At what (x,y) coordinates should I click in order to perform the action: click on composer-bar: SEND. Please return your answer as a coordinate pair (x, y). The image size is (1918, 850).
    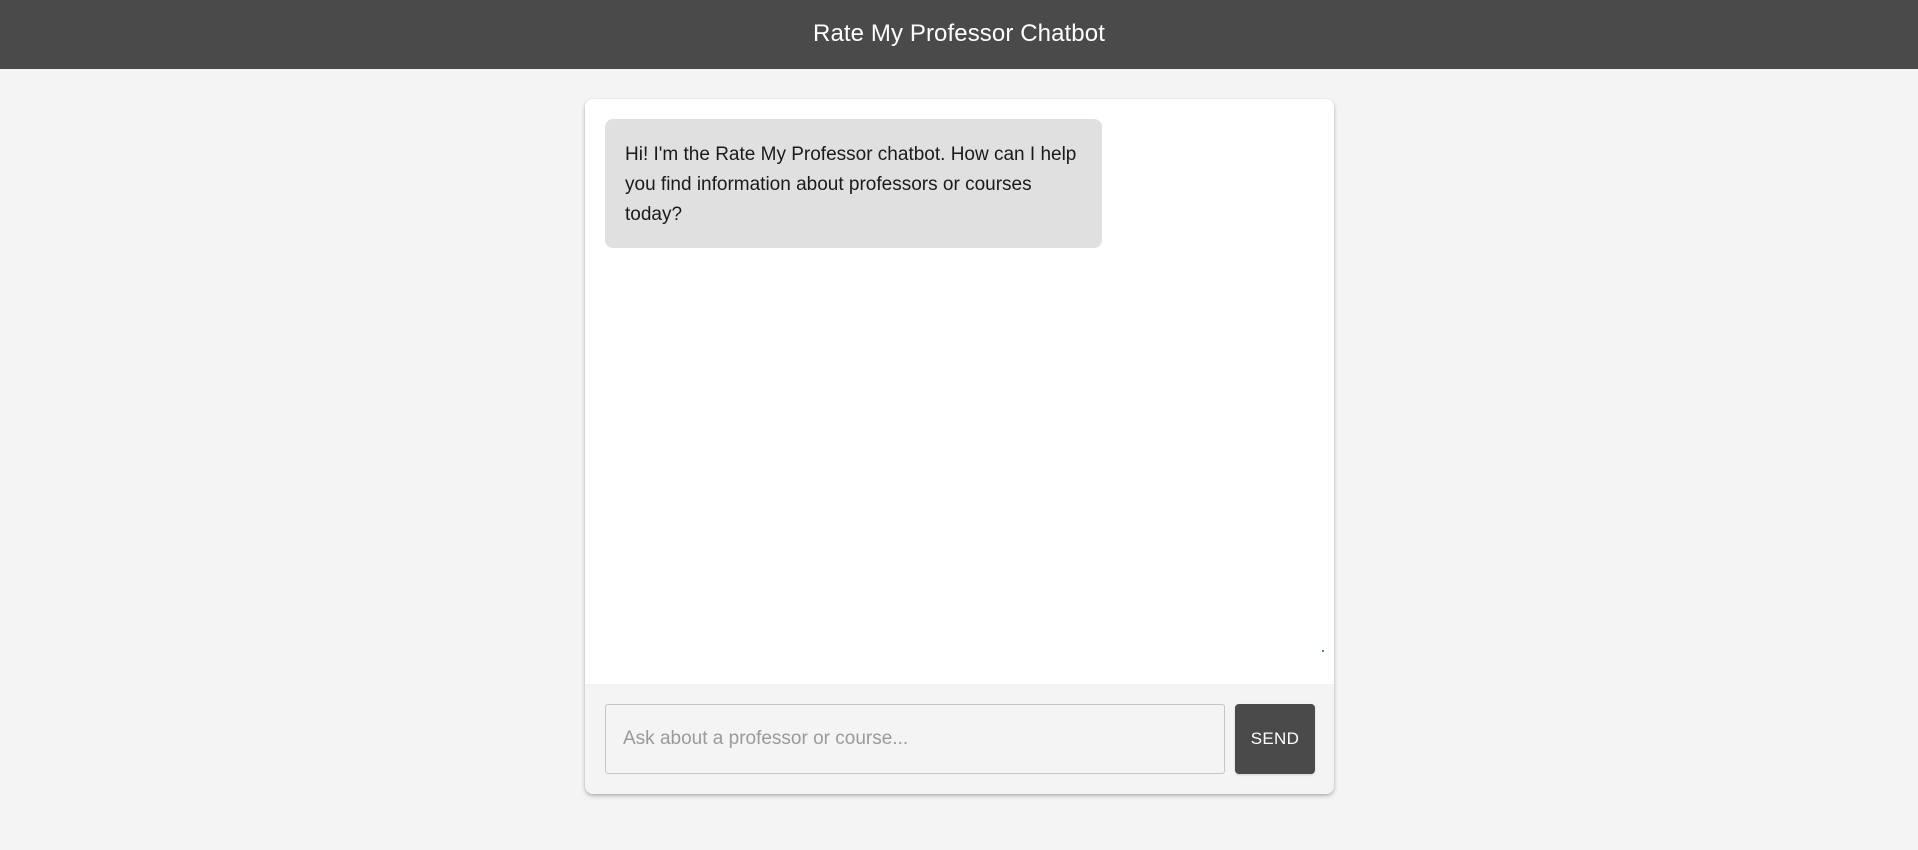
    Looking at the image, I should click on (959, 739).